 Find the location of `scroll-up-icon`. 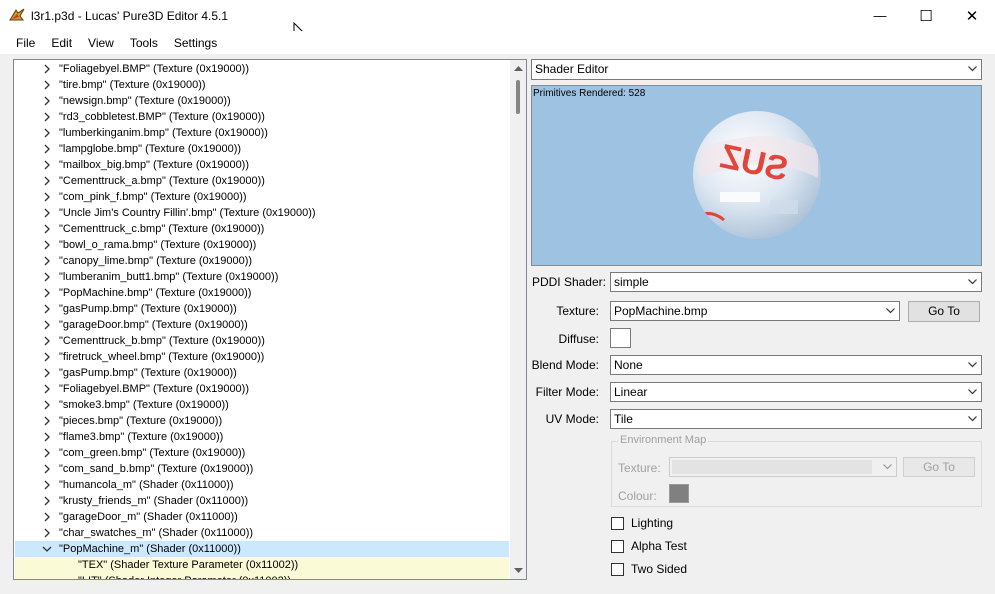

scroll-up-icon is located at coordinates (518, 68).